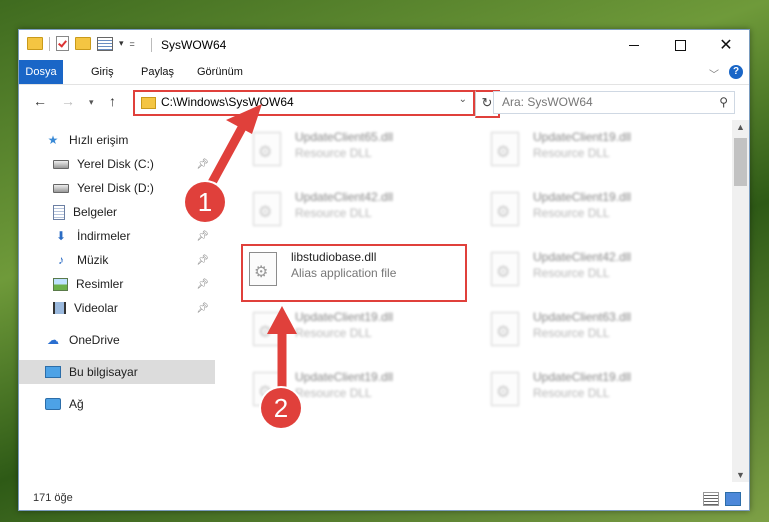 This screenshot has width=769, height=522. What do you see at coordinates (384, 72) in the screenshot?
I see `ribbon-tabs: Dosya Giriş Paylaş Görünüm ﹀ ?` at bounding box center [384, 72].